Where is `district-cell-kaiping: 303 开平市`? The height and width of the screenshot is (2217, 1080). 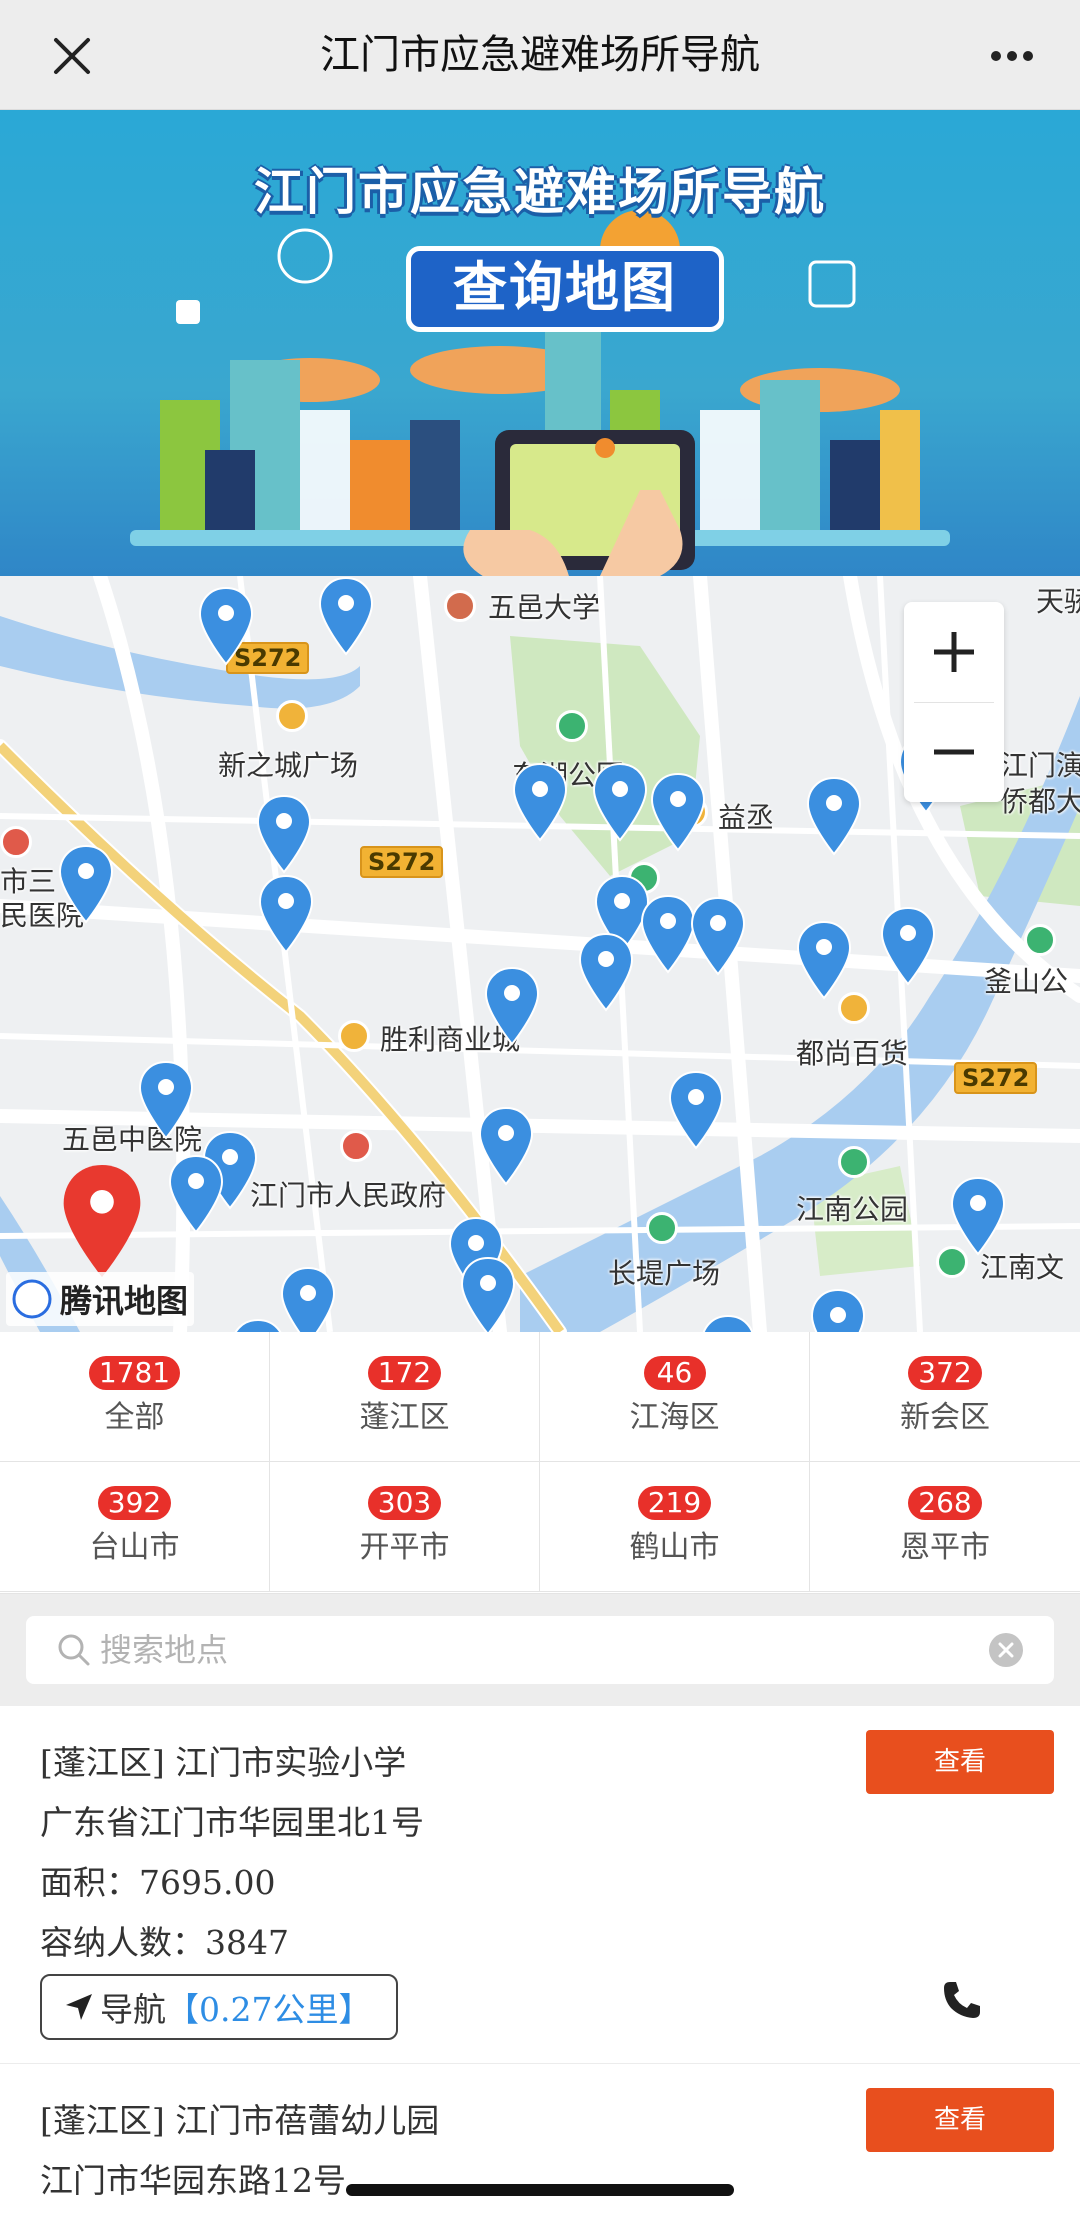
district-cell-kaiping: 303 开平市 is located at coordinates (405, 1527).